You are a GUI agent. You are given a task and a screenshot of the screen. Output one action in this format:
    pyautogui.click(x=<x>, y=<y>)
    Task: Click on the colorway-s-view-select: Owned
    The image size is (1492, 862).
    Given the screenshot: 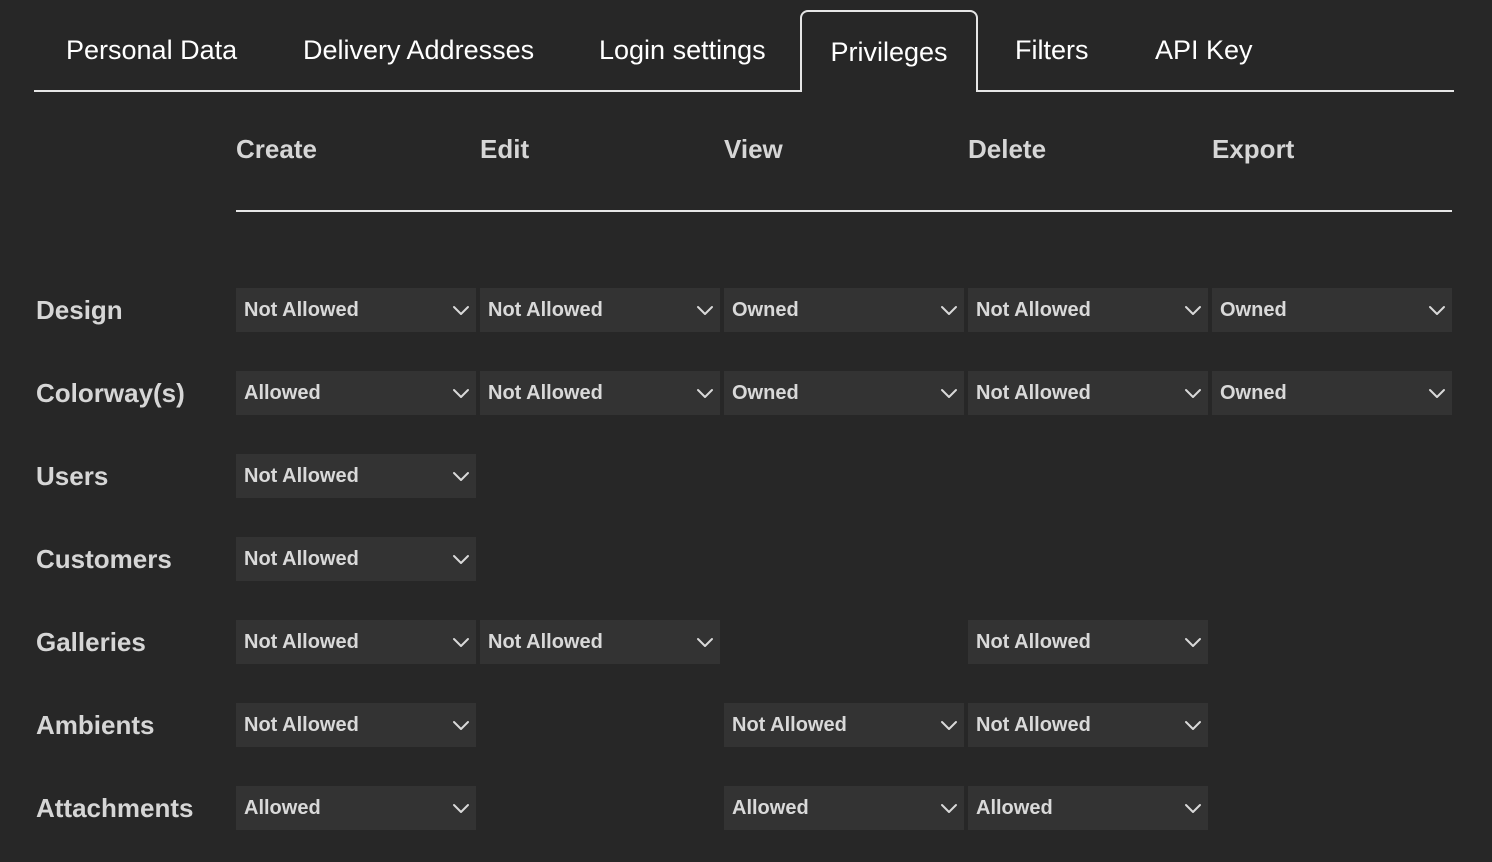 What is the action you would take?
    pyautogui.click(x=844, y=393)
    